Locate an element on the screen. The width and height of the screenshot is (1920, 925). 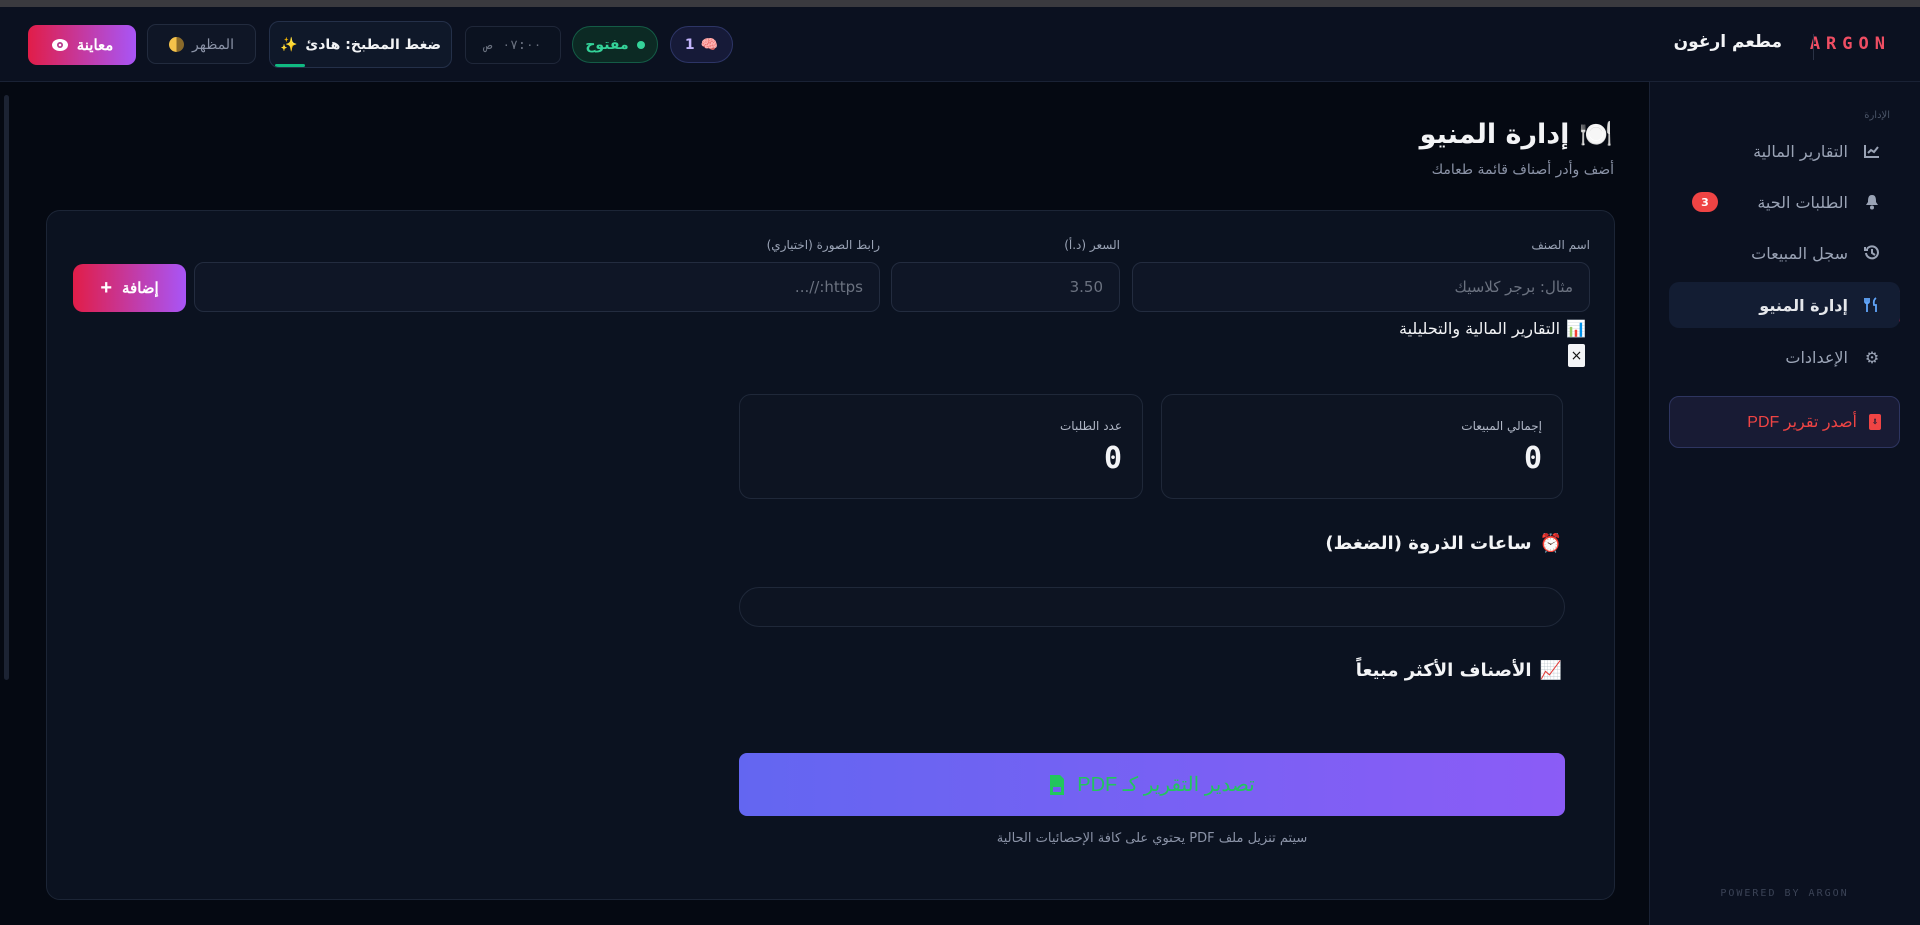
theme-label: المظهر is located at coordinates (213, 43).